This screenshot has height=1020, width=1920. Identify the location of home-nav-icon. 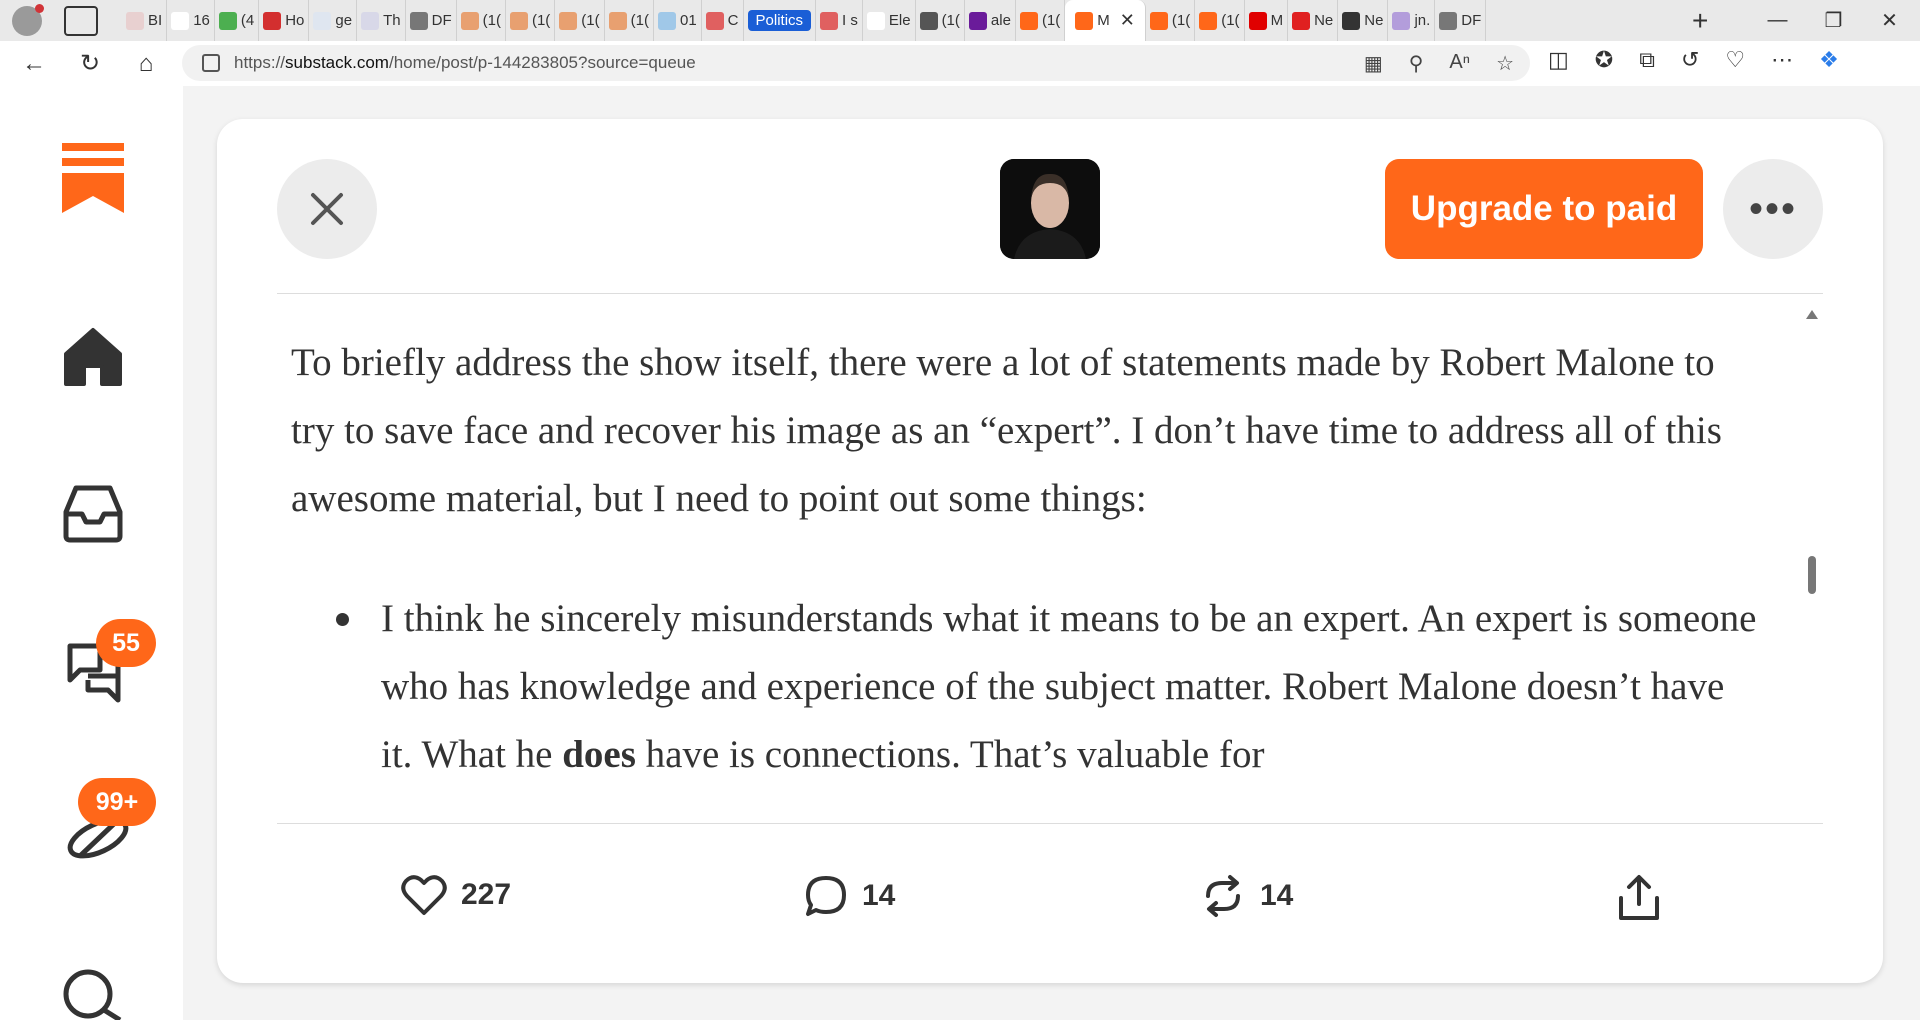
(93, 357).